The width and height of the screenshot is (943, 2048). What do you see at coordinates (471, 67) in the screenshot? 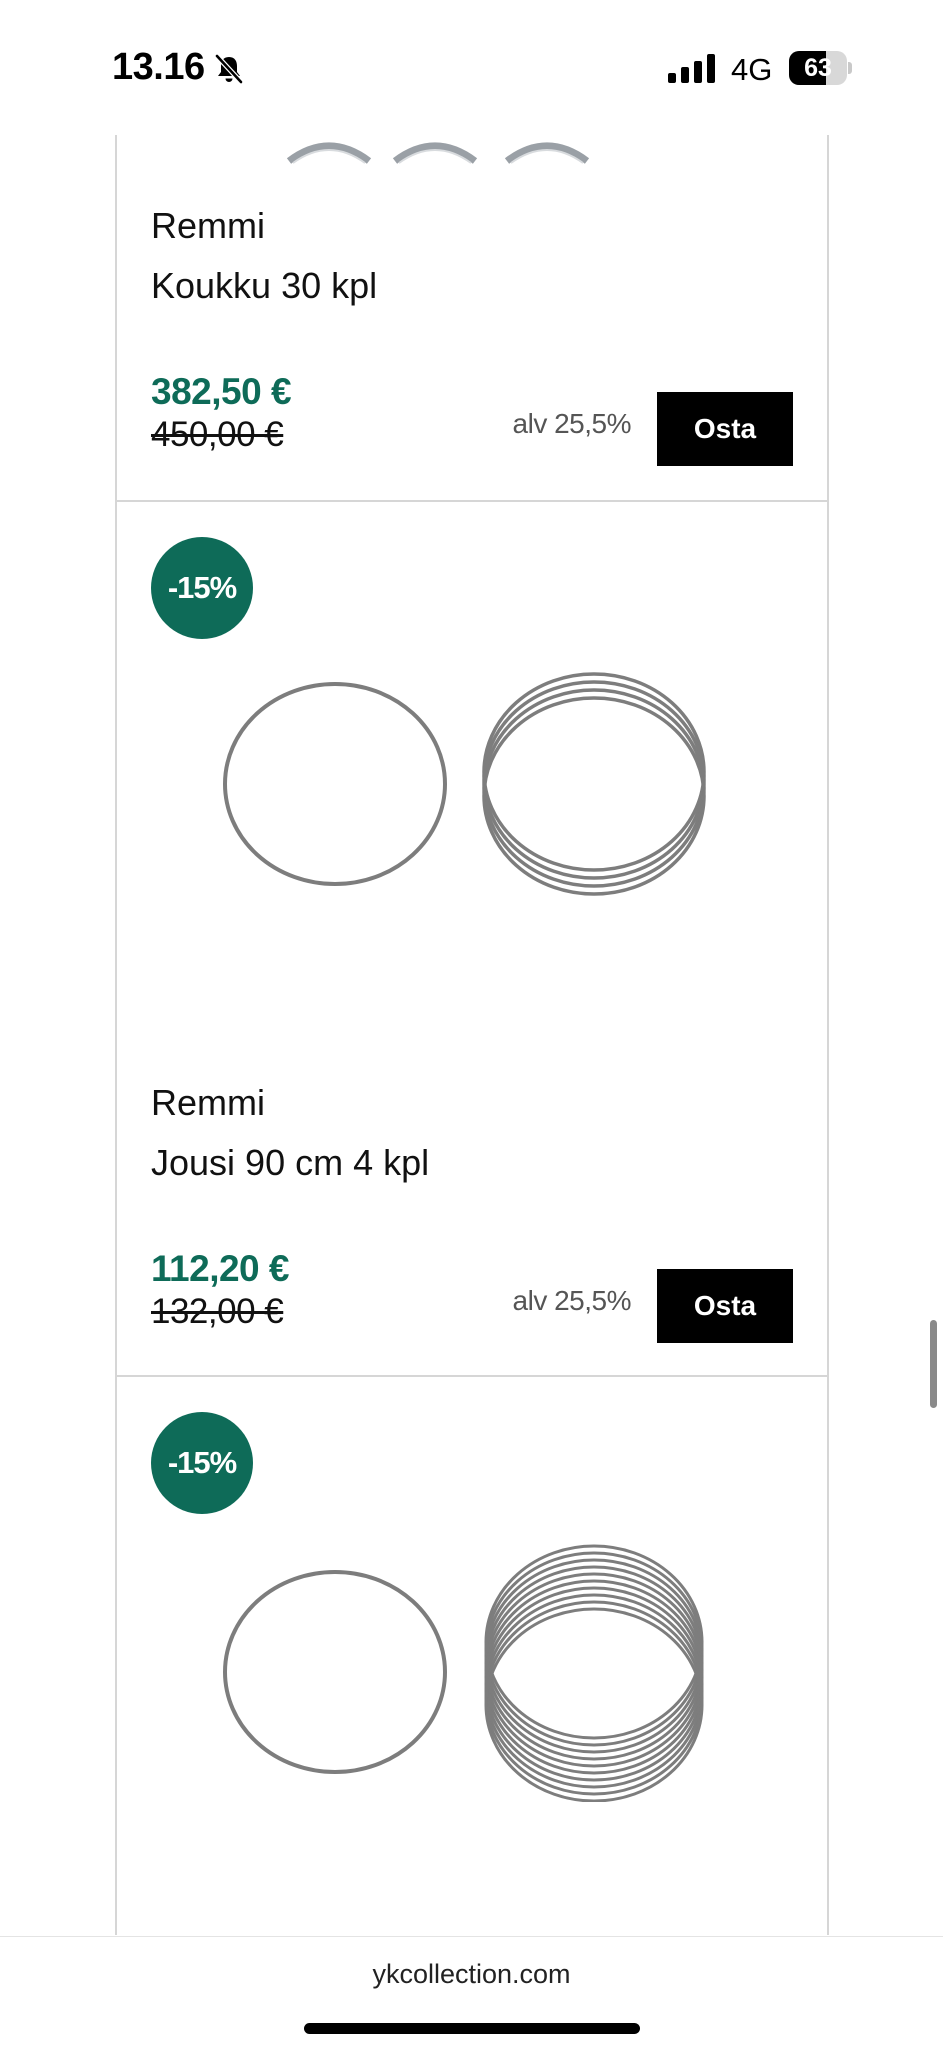
I see `status-bar: 13.16 4G 63` at bounding box center [471, 67].